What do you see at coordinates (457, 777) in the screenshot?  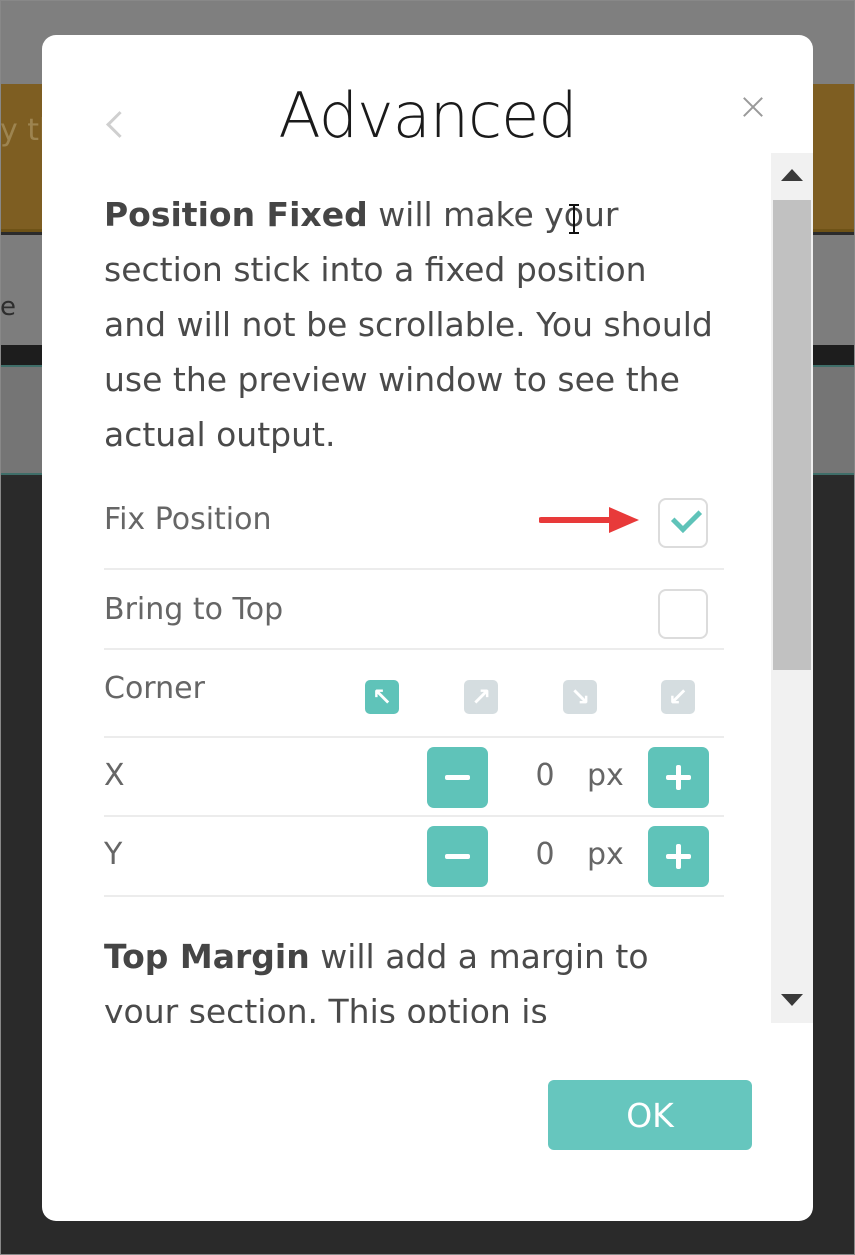 I see `x-decrement-button` at bounding box center [457, 777].